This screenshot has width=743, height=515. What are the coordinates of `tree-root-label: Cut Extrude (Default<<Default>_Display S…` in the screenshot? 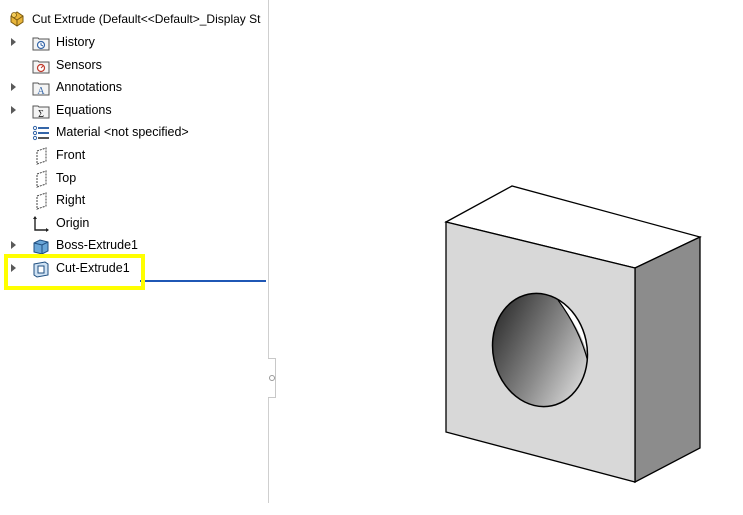 It's located at (146, 19).